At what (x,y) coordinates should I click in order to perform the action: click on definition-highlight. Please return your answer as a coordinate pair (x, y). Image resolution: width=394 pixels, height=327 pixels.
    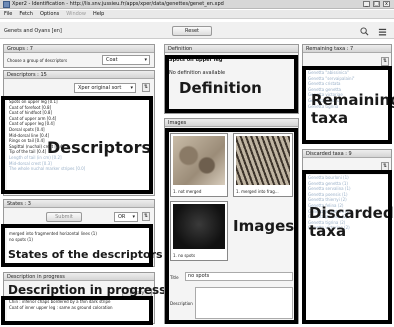
    Looking at the image, I should click on (231, 84).